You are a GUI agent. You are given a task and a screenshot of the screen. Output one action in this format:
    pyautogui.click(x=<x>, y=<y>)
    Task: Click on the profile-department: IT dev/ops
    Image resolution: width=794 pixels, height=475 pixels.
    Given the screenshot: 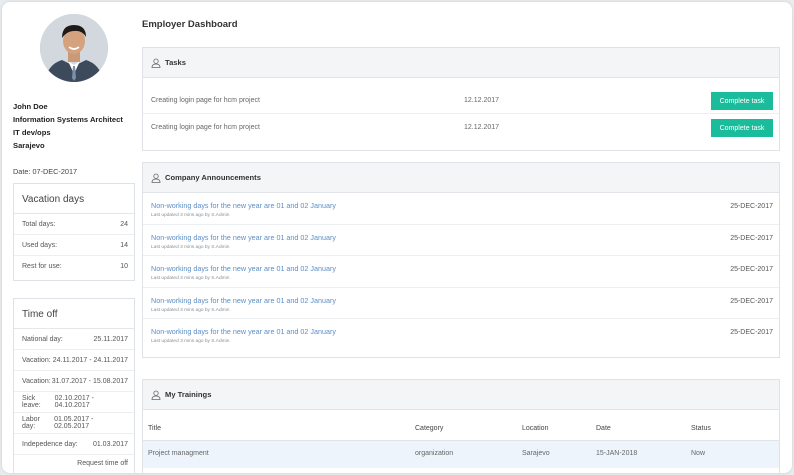 What is the action you would take?
    pyautogui.click(x=32, y=132)
    